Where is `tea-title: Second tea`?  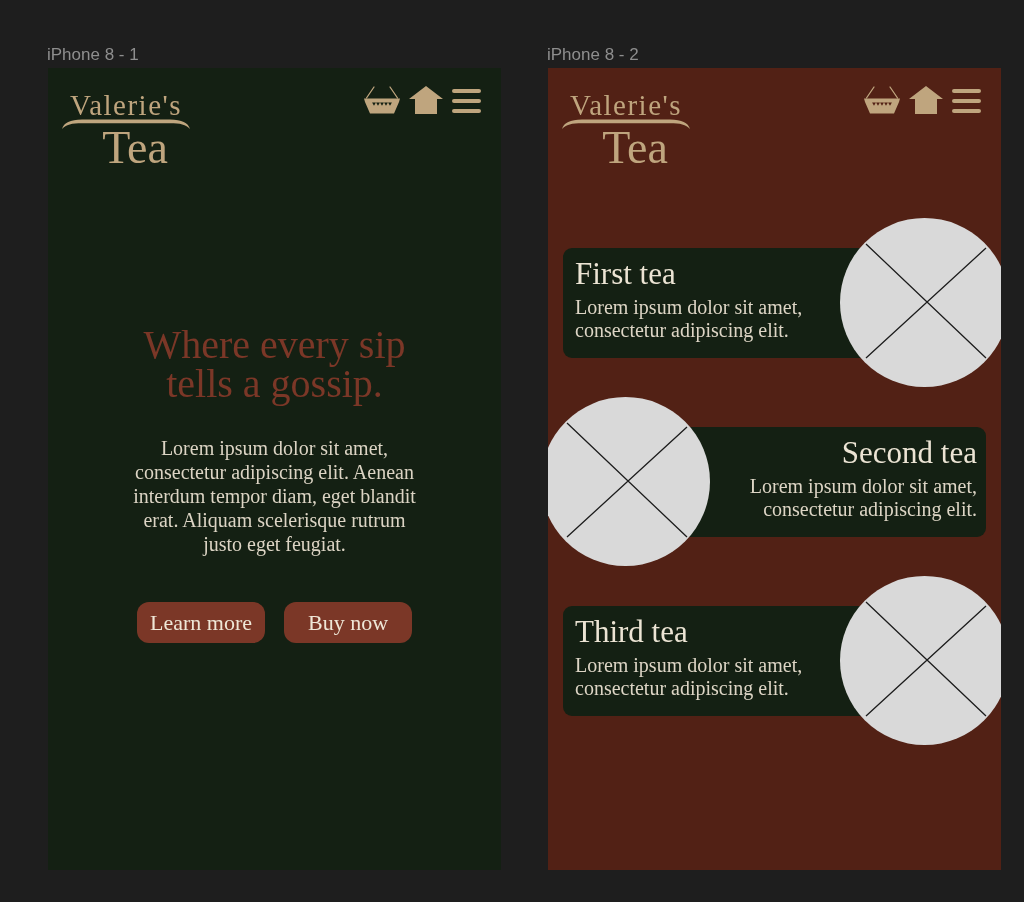
tea-title: Second tea is located at coordinates (908, 452).